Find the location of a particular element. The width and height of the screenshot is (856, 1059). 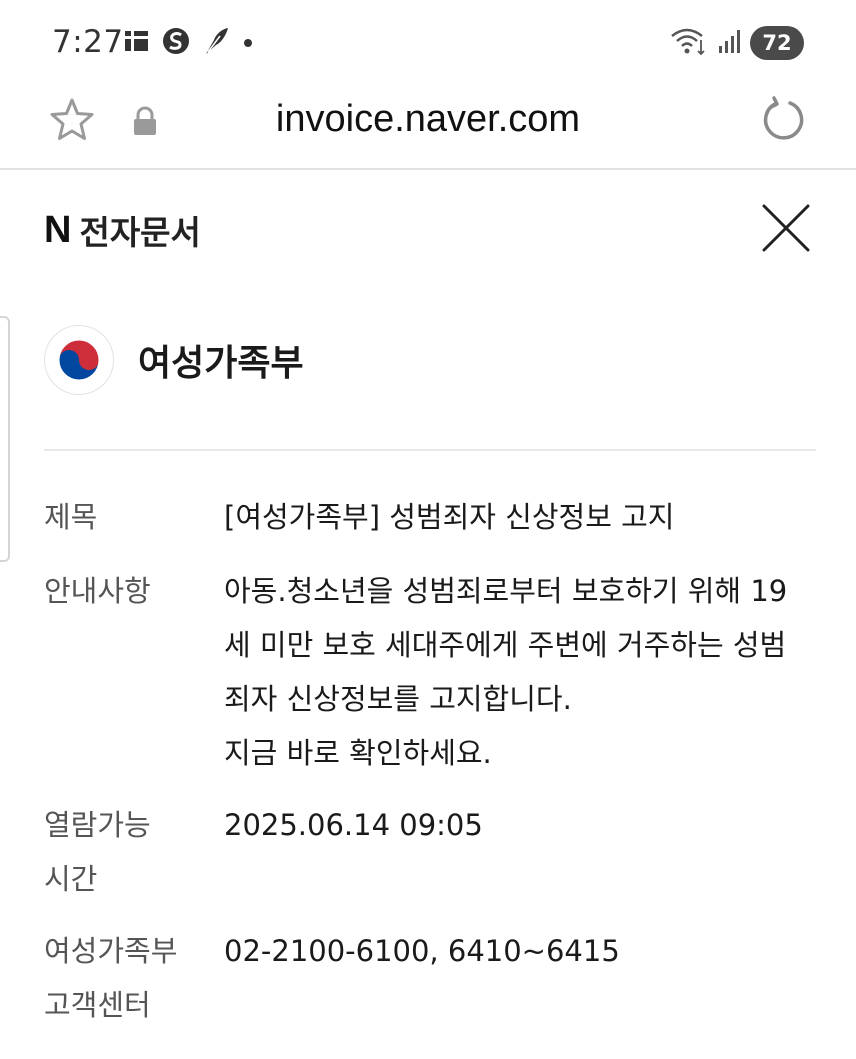

detail-value: 2025.06.14 09:05 is located at coordinates (520, 825).